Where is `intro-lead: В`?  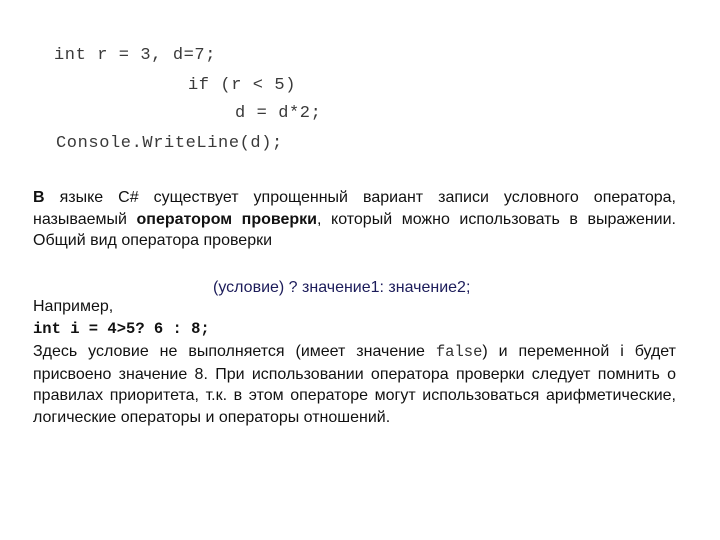 intro-lead: В is located at coordinates (39, 197).